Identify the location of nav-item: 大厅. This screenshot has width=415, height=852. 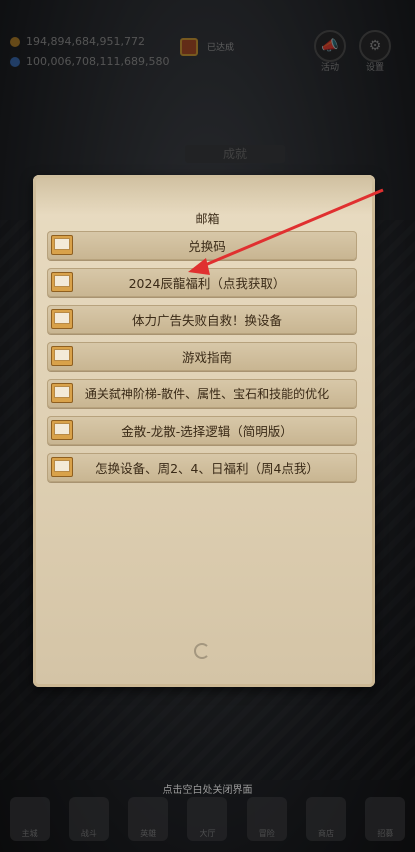
(207, 819).